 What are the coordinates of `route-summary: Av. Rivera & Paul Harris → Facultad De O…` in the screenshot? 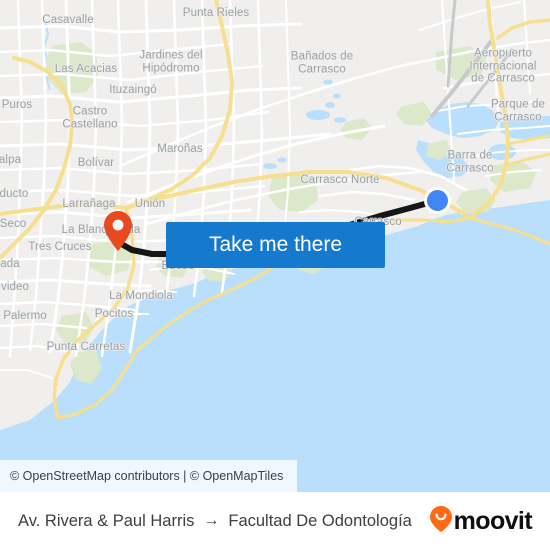 It's located at (215, 521).